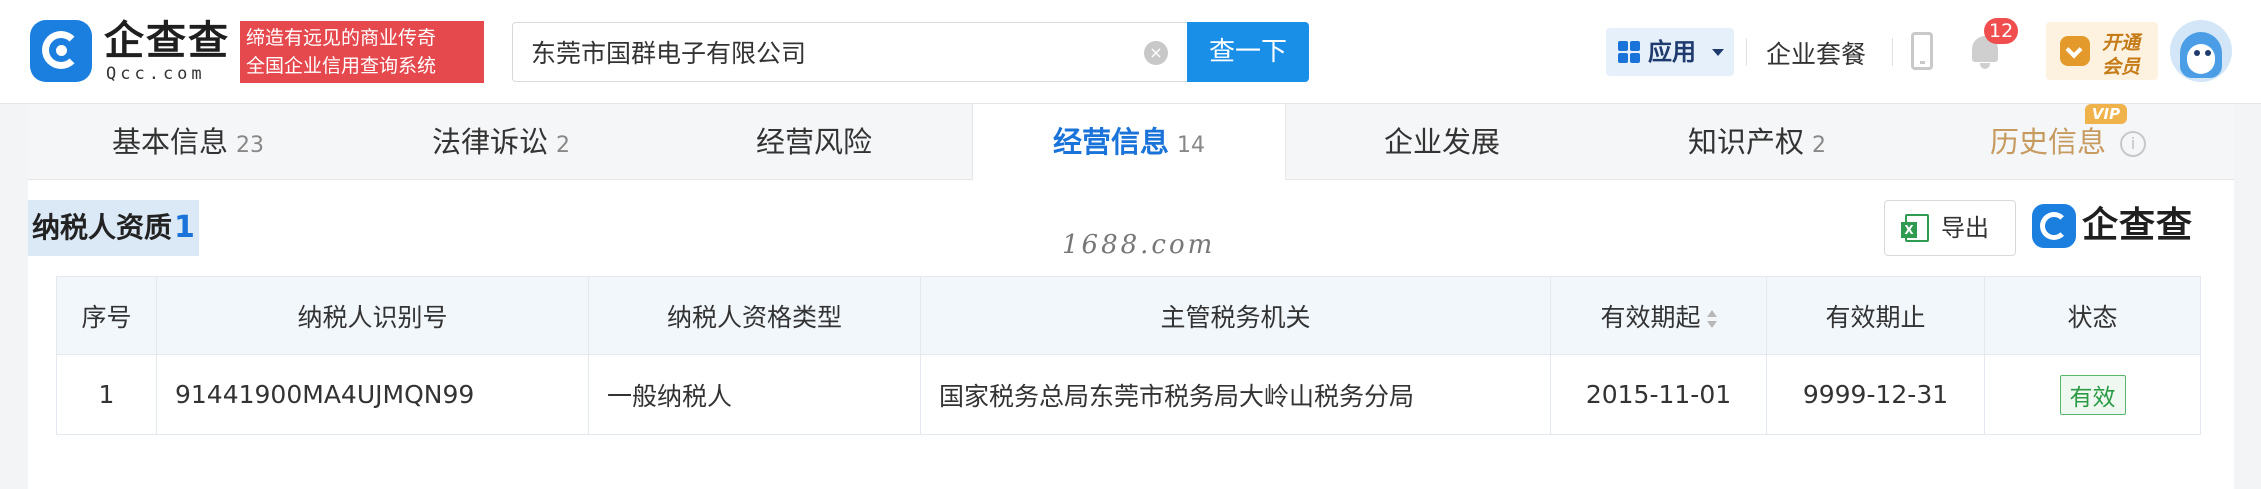  I want to click on watermark: 1688.com, so click(1139, 245).